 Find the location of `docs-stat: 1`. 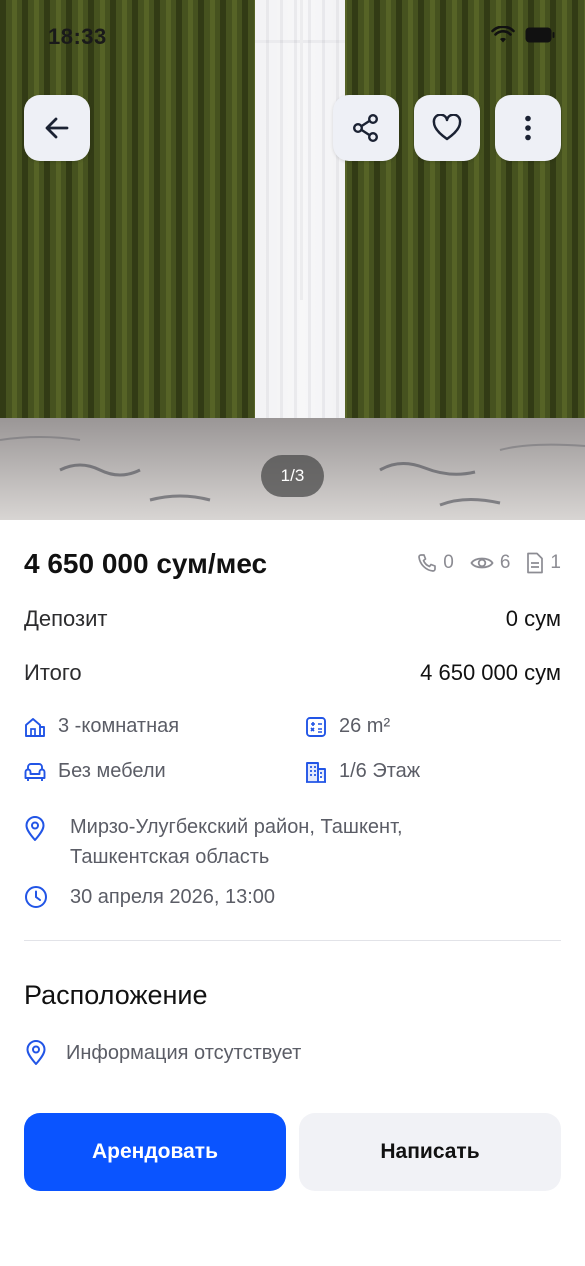

docs-stat: 1 is located at coordinates (543, 563).